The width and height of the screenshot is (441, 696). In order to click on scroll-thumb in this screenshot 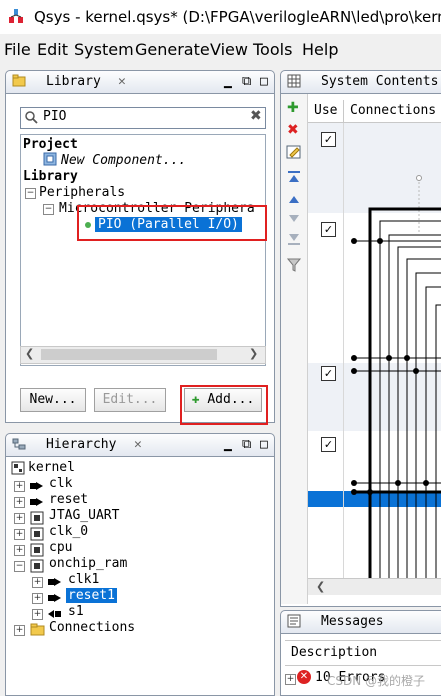, I will do `click(129, 354)`.